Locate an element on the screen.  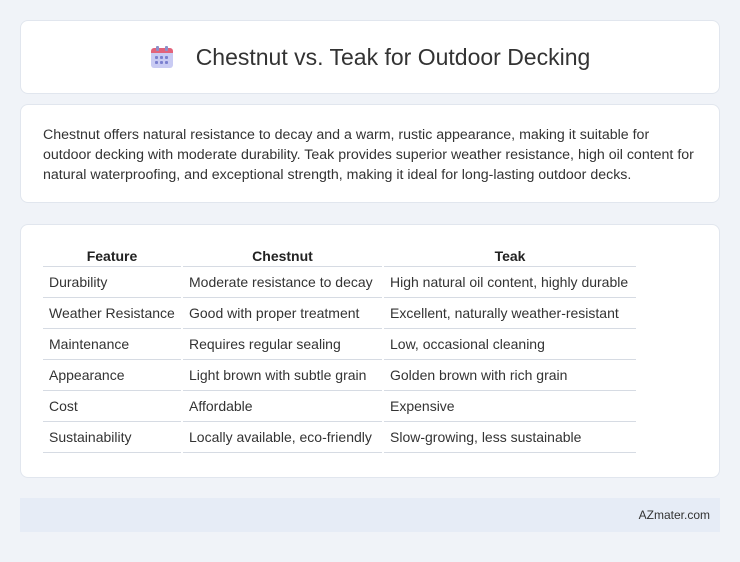
feature-cell: Cost is located at coordinates (112, 406).